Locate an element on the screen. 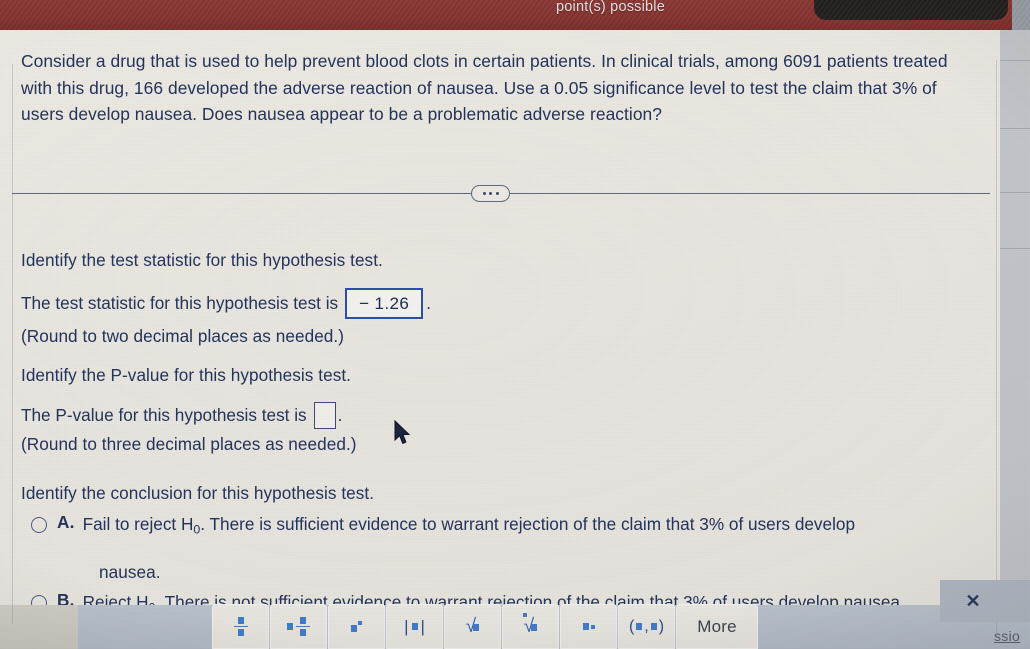 Image resolution: width=1030 pixels, height=649 pixels. page-header: point(s) possible is located at coordinates (515, 15).